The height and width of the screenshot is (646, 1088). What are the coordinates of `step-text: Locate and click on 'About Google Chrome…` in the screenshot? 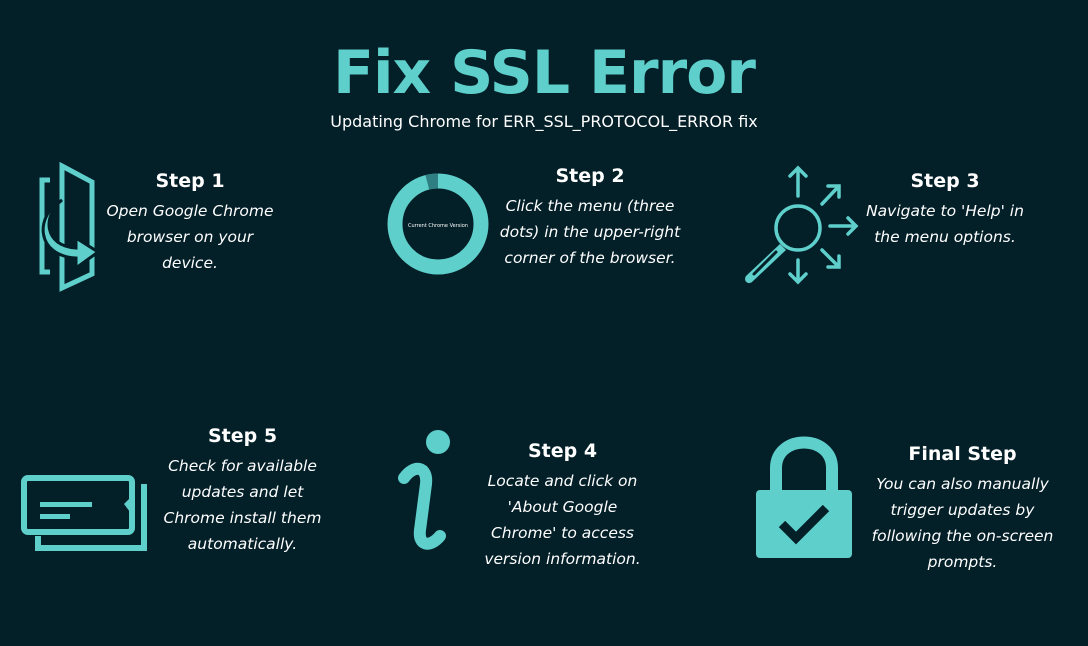 It's located at (562, 520).